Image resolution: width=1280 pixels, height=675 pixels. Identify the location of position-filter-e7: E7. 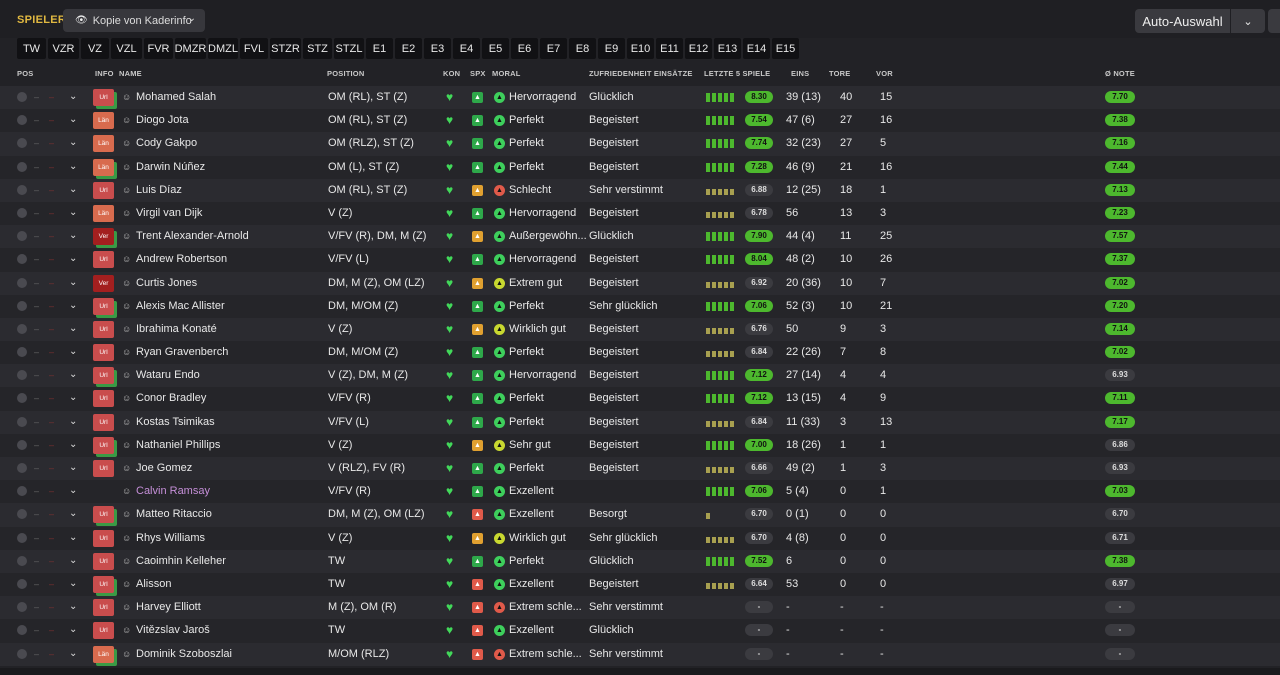
(553, 48).